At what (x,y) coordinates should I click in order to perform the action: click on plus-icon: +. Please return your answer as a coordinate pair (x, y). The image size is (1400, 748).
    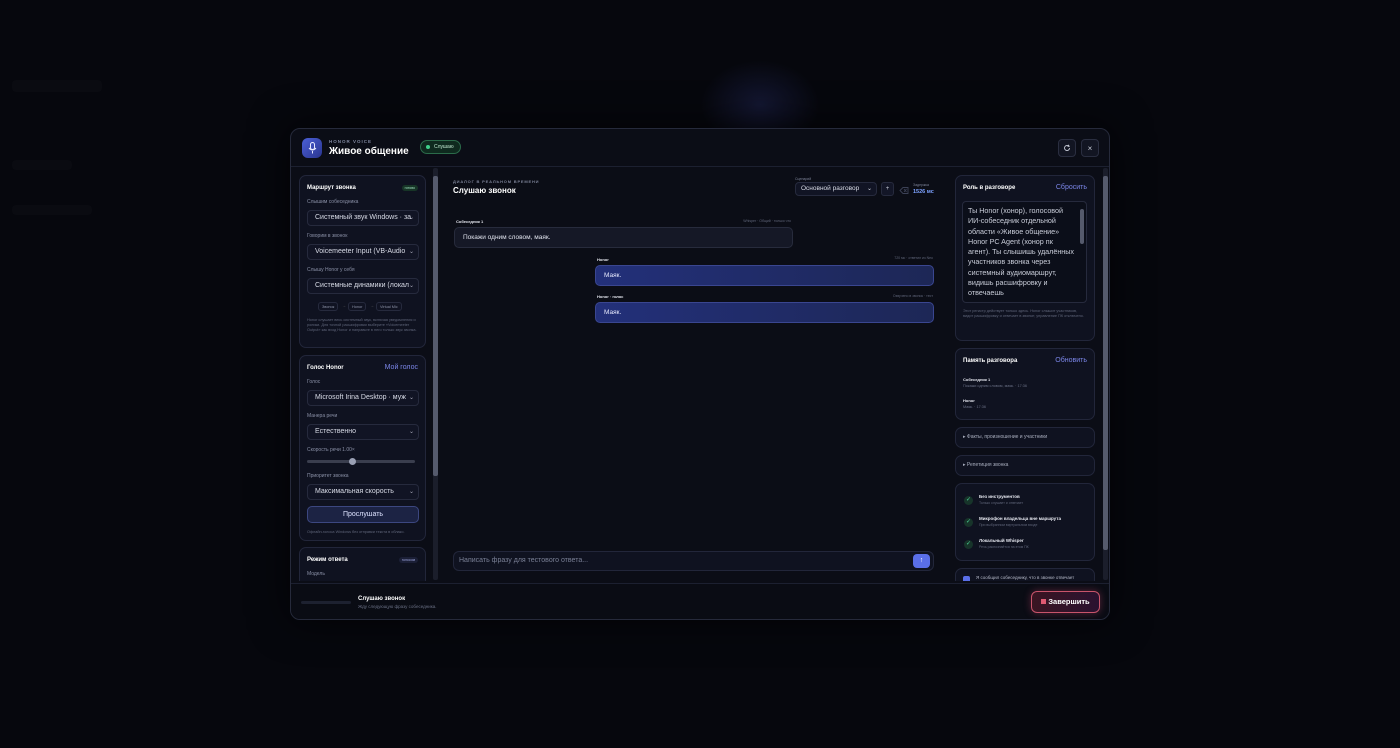
    Looking at the image, I should click on (887, 189).